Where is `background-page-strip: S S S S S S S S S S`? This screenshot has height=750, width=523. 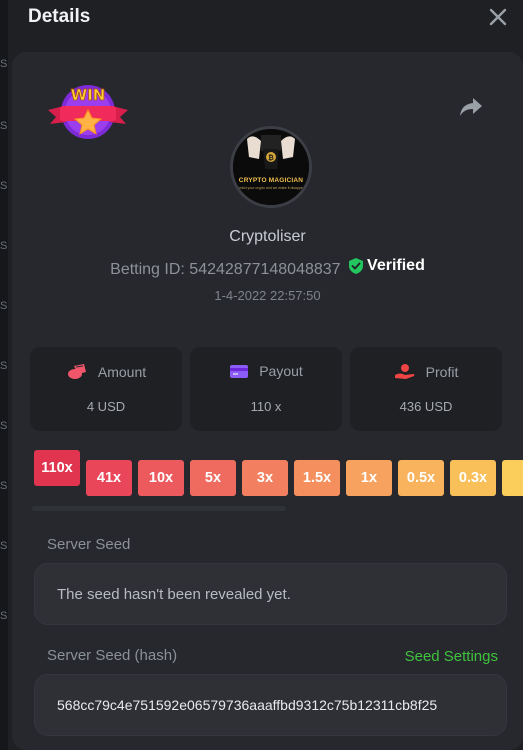
background-page-strip: S S S S S S S S S S is located at coordinates (4, 375).